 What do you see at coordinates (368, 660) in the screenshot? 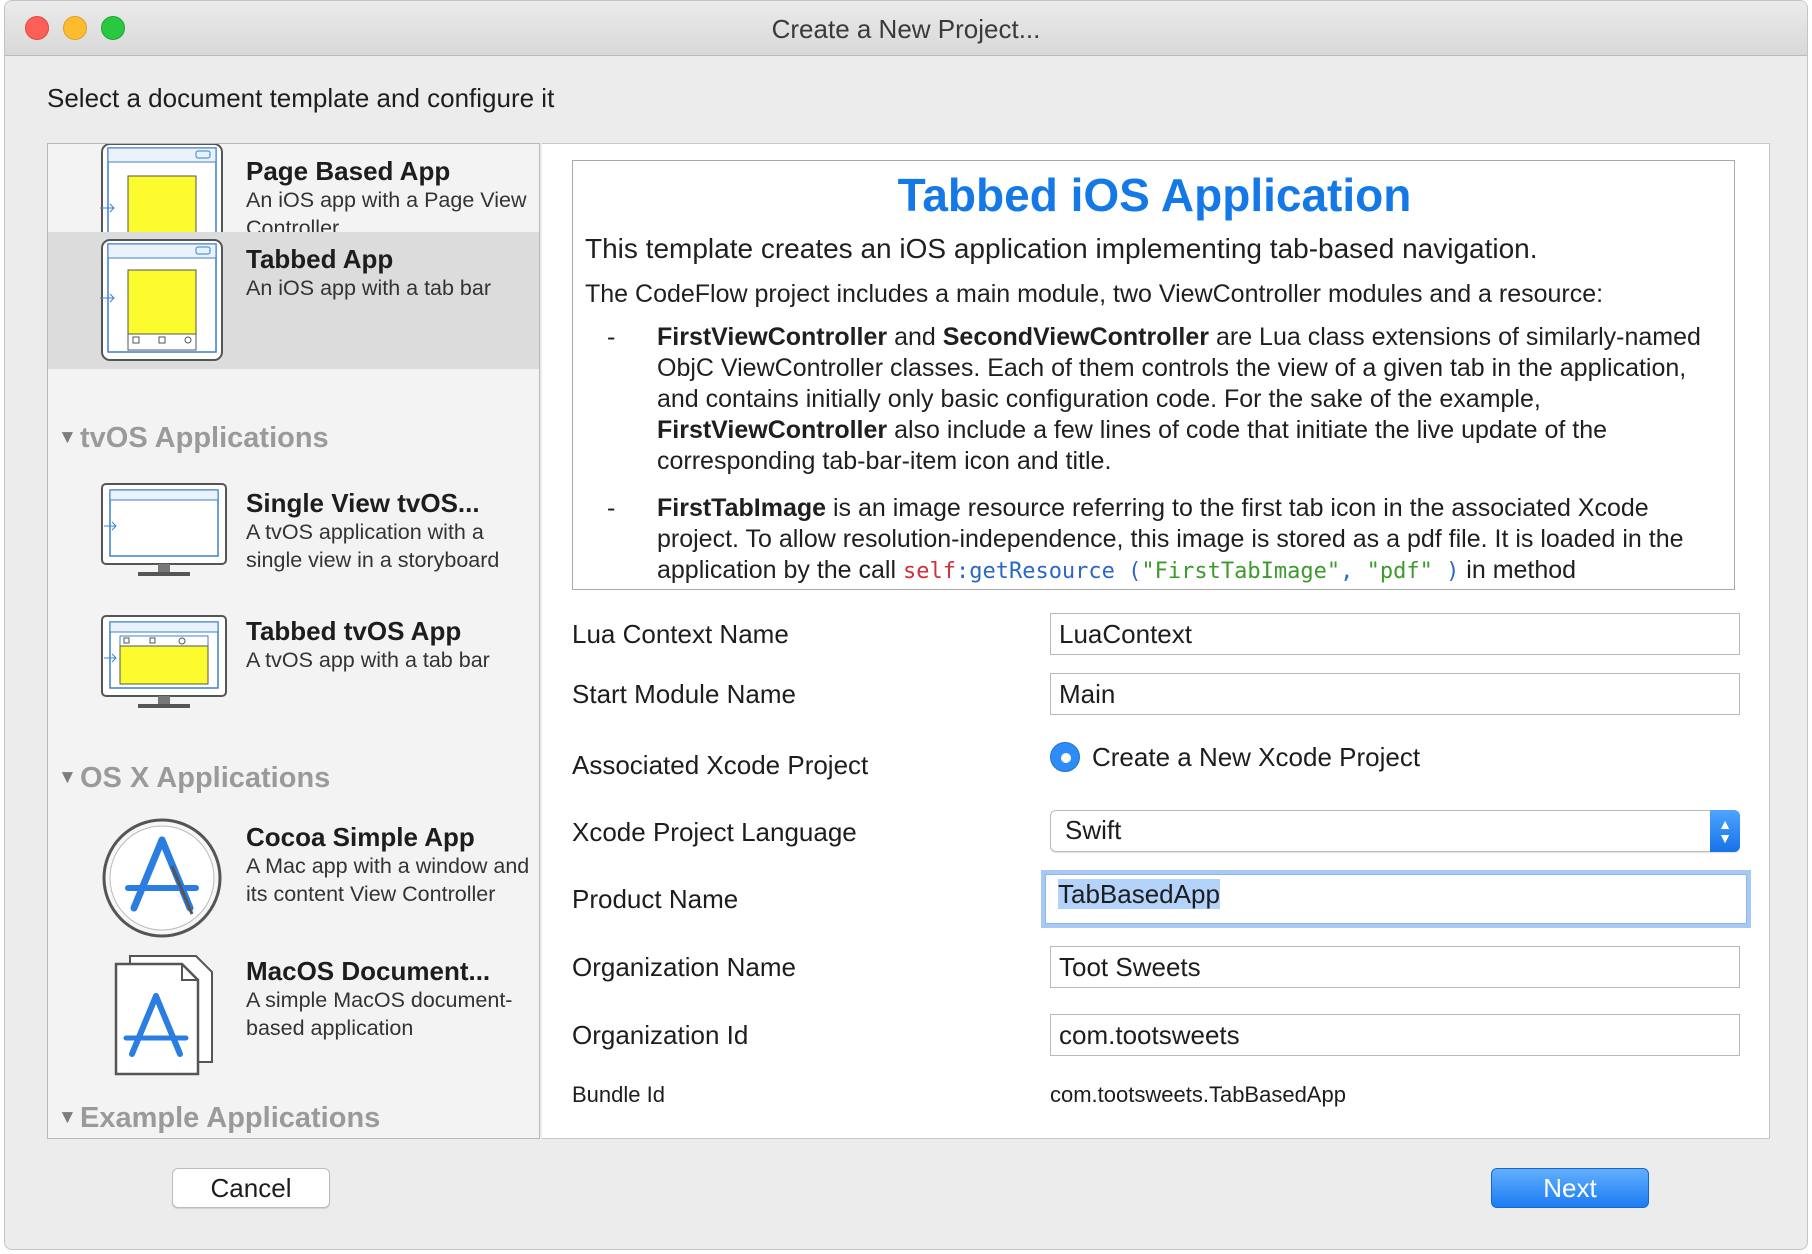
I see `template-description: A tvOS app with a tab bar` at bounding box center [368, 660].